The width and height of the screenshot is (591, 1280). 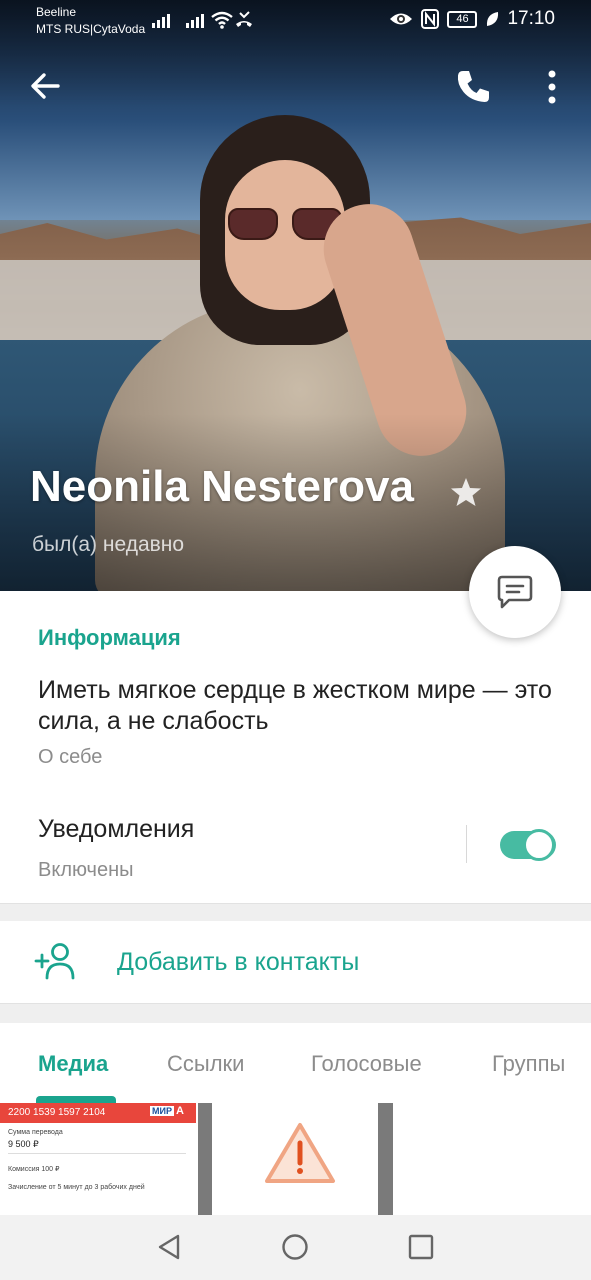 I want to click on battery-icon: 46, so click(x=462, y=19).